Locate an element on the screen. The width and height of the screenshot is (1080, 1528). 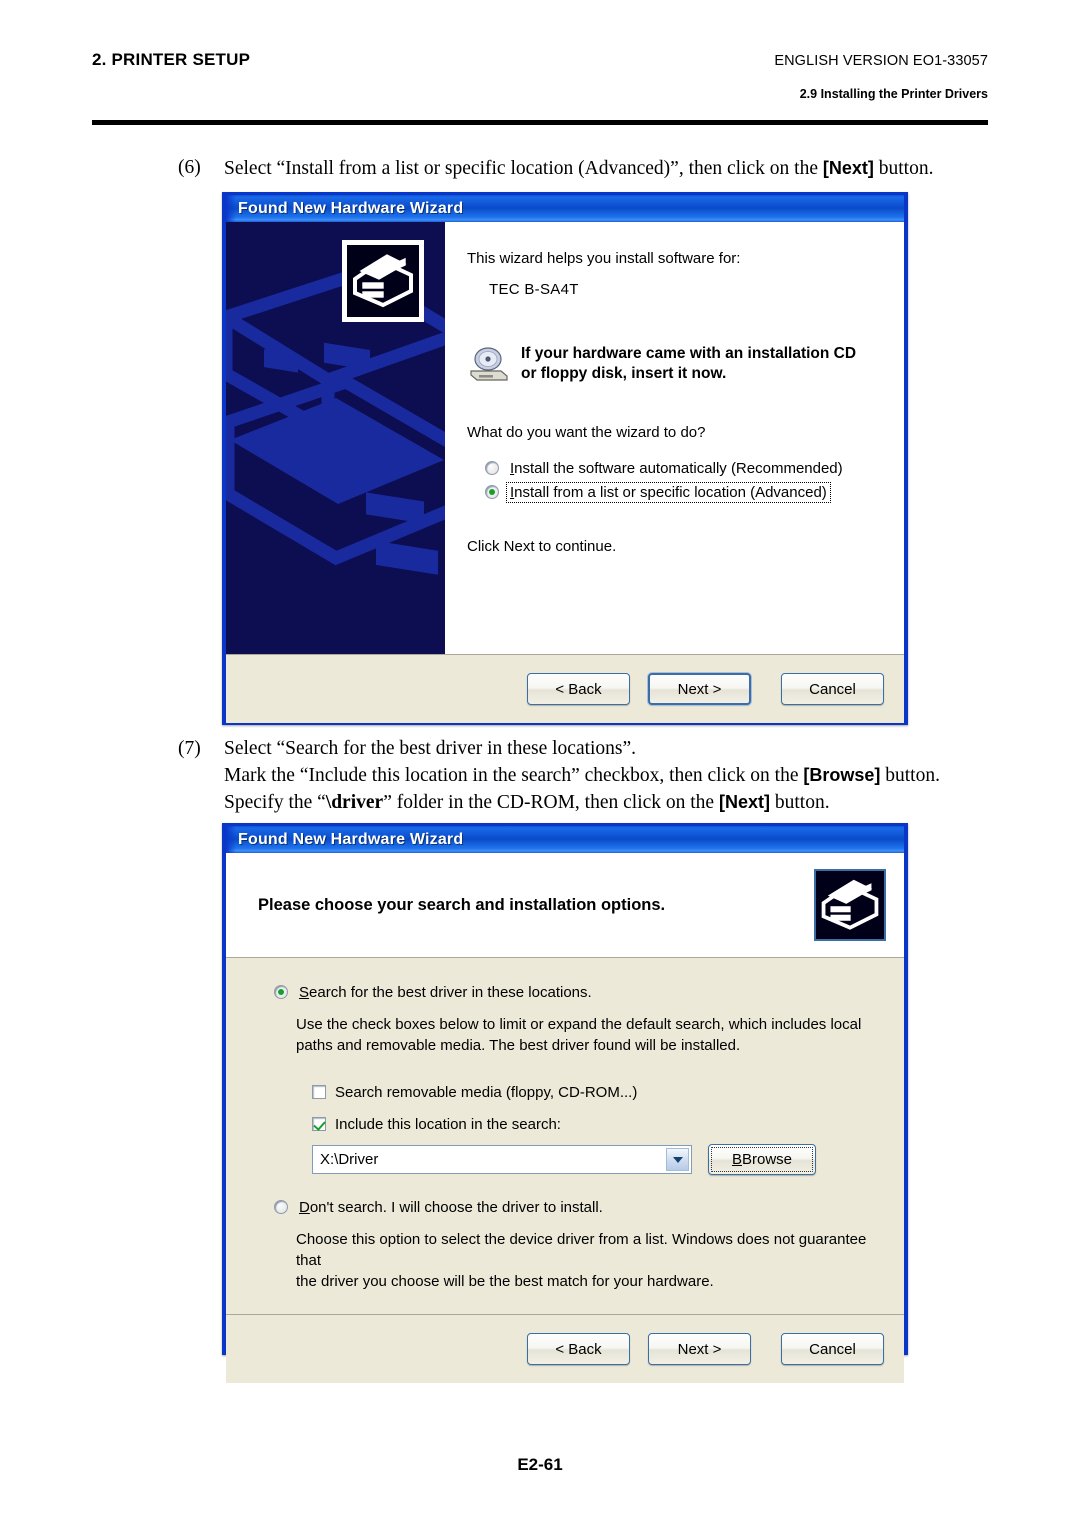
checkbox-include-label: Include this location in the search: is located at coordinates (448, 1124).